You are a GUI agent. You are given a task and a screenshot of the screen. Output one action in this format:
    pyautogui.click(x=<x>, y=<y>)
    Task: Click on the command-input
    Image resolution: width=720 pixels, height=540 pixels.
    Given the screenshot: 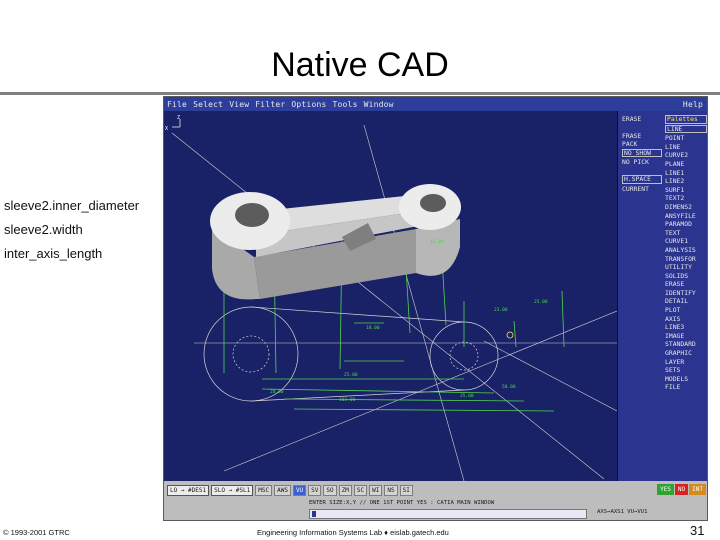 What is the action you would take?
    pyautogui.click(x=448, y=514)
    